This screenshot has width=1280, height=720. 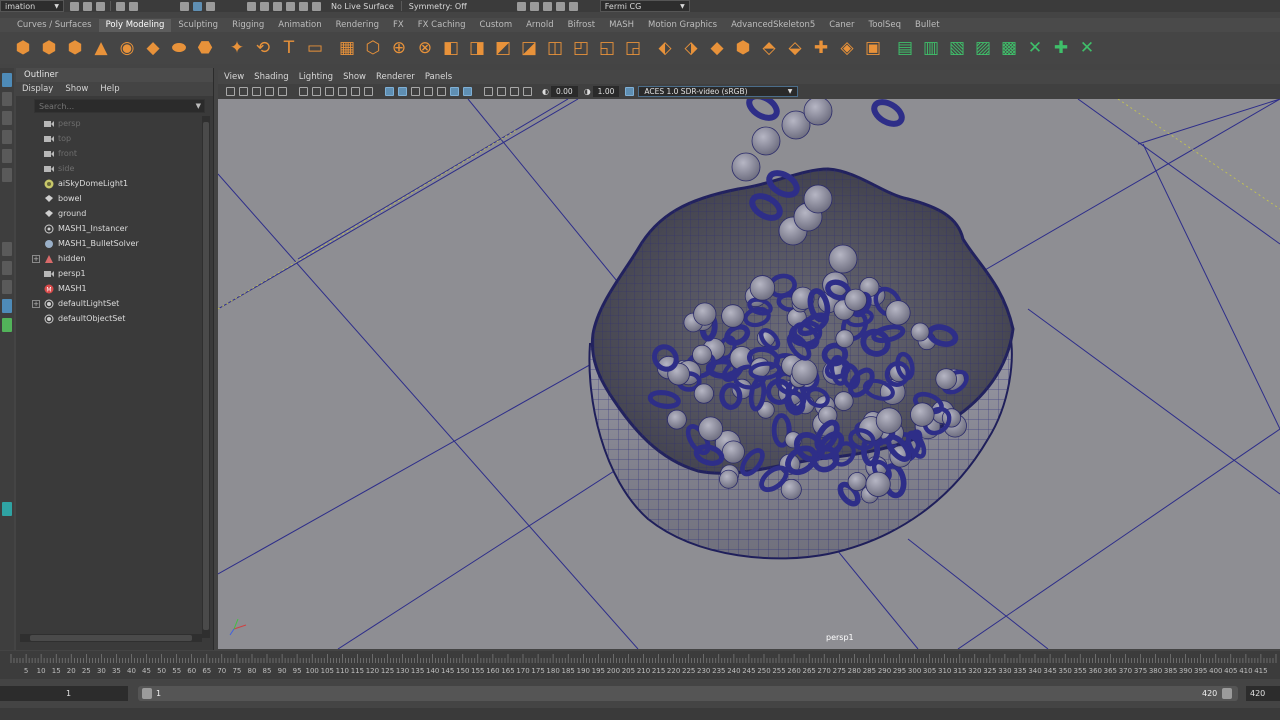 What do you see at coordinates (109, 228) in the screenshot?
I see `outliner-item: MASH1_Instancer` at bounding box center [109, 228].